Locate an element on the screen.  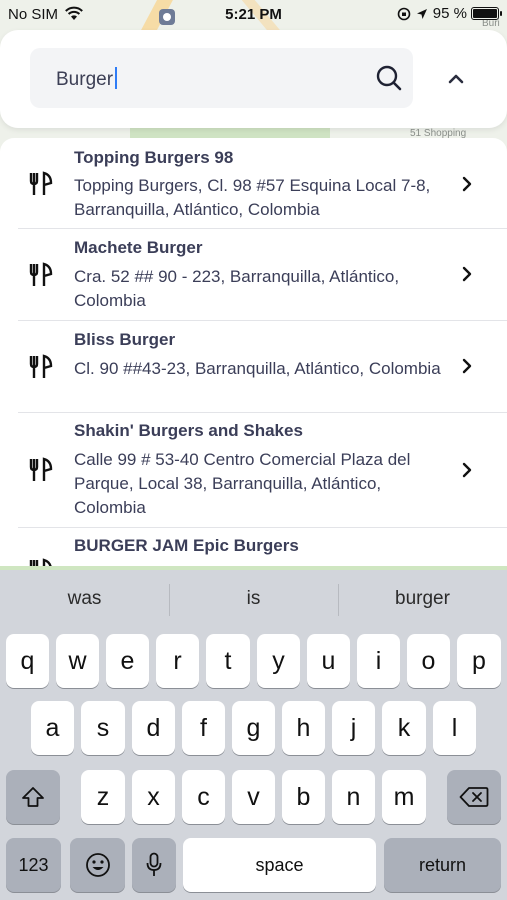
location-arrow-icon is located at coordinates (421, 13).